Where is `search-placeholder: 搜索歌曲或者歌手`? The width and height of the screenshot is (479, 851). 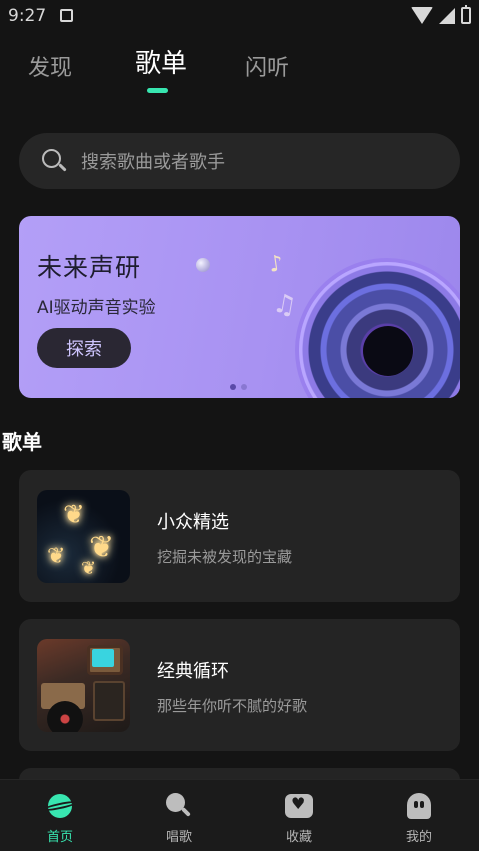
search-placeholder: 搜索歌曲或者歌手 is located at coordinates (153, 162).